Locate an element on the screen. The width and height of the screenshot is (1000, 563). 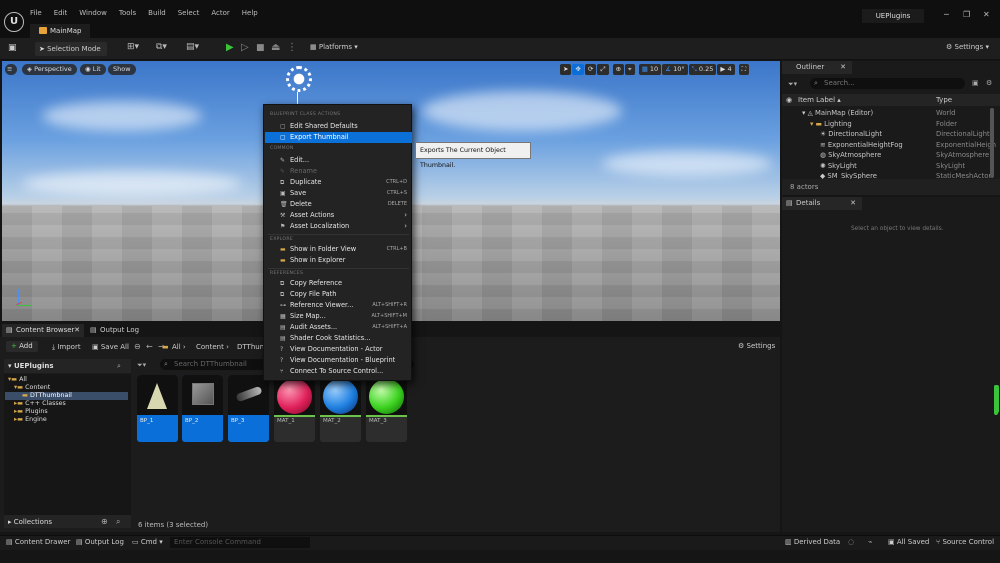
tree-item: ▸▬ Engine is located at coordinates (30, 419).